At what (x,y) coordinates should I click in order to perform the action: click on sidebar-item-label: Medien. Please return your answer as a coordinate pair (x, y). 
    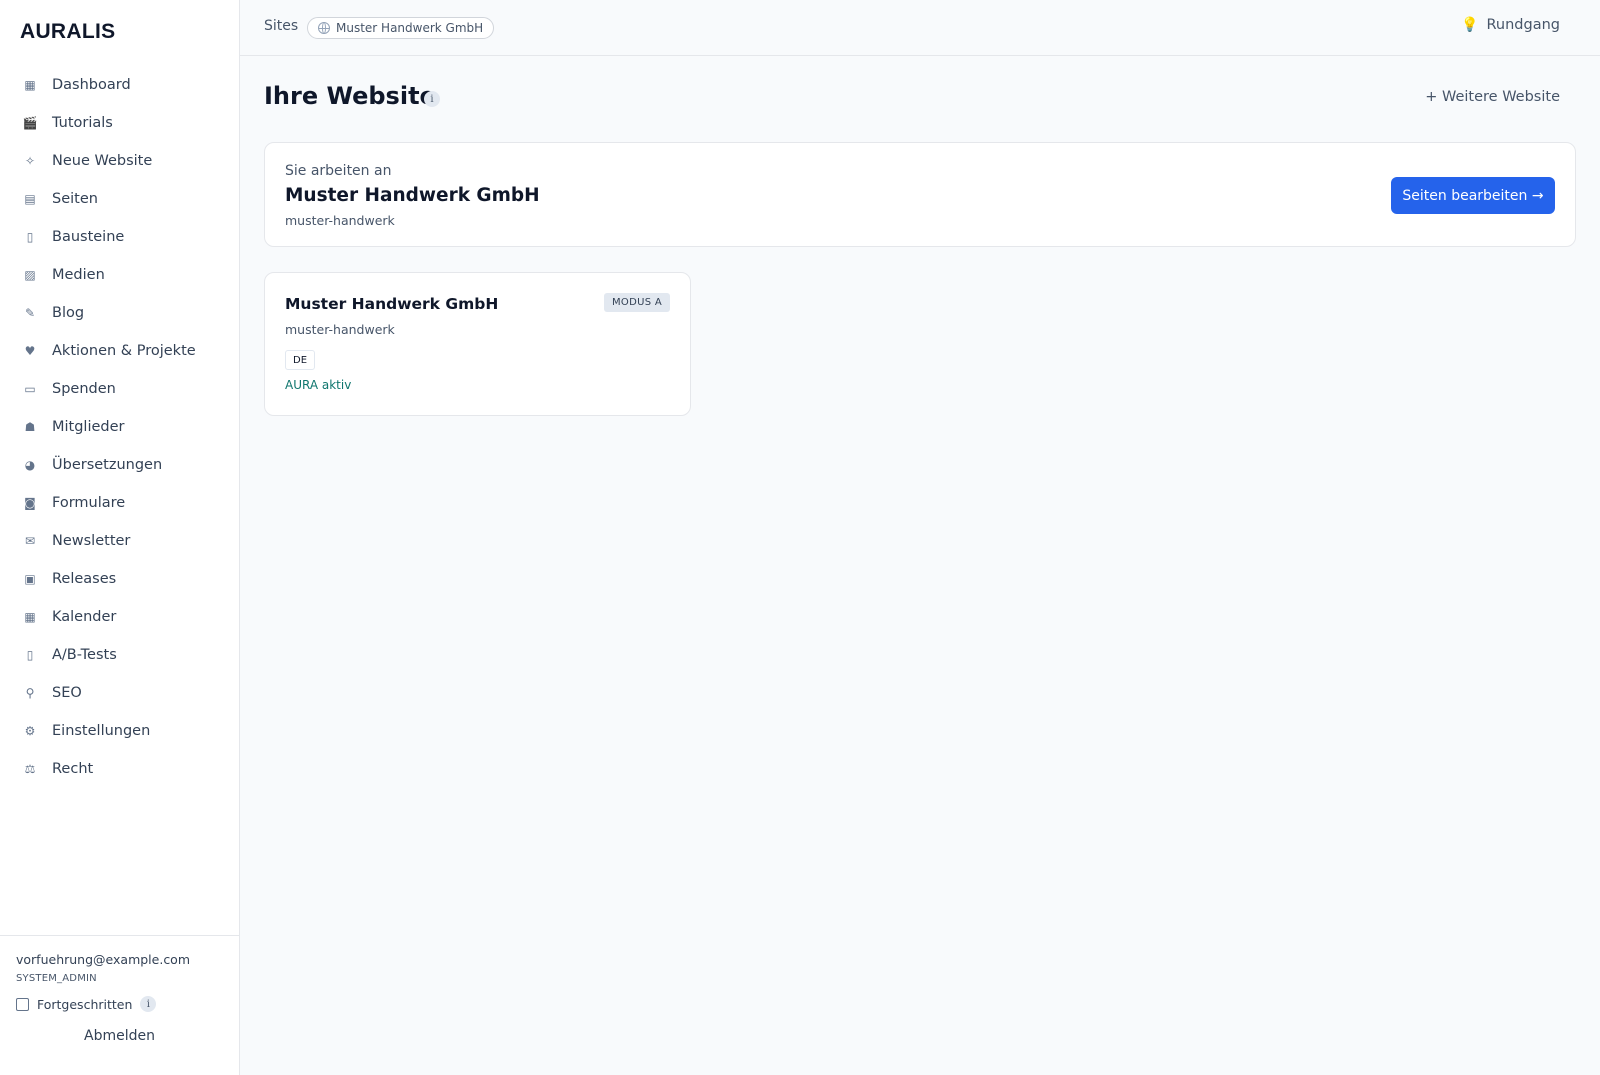
    Looking at the image, I should click on (78, 275).